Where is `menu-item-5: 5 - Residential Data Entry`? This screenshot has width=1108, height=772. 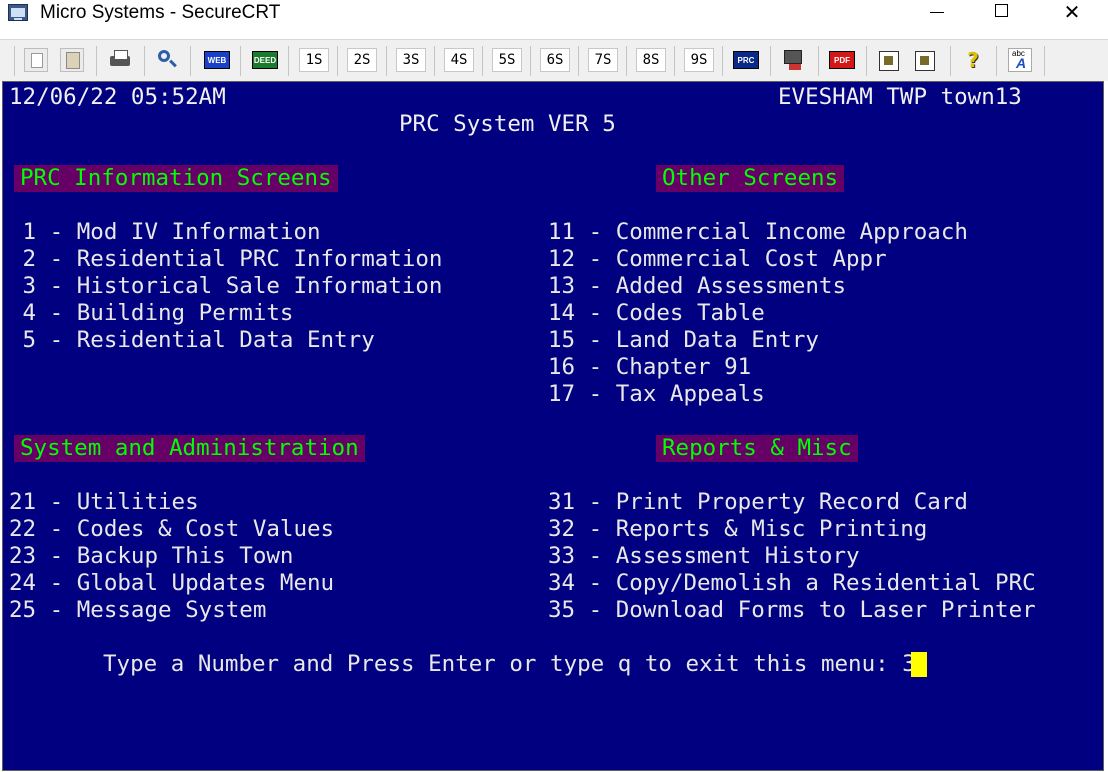
menu-item-5: 5 - Residential Data Entry is located at coordinates (192, 340).